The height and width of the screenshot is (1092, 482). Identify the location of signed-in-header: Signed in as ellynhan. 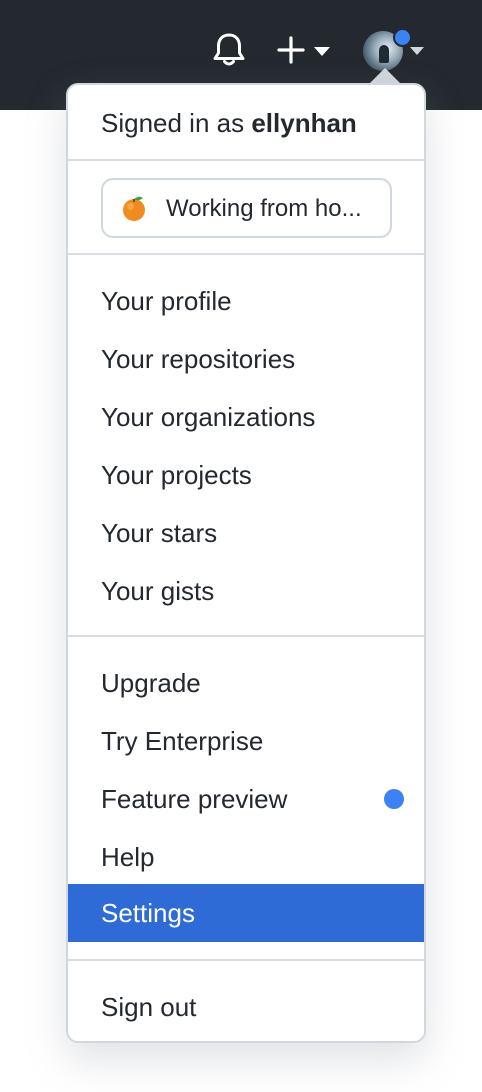
(246, 122).